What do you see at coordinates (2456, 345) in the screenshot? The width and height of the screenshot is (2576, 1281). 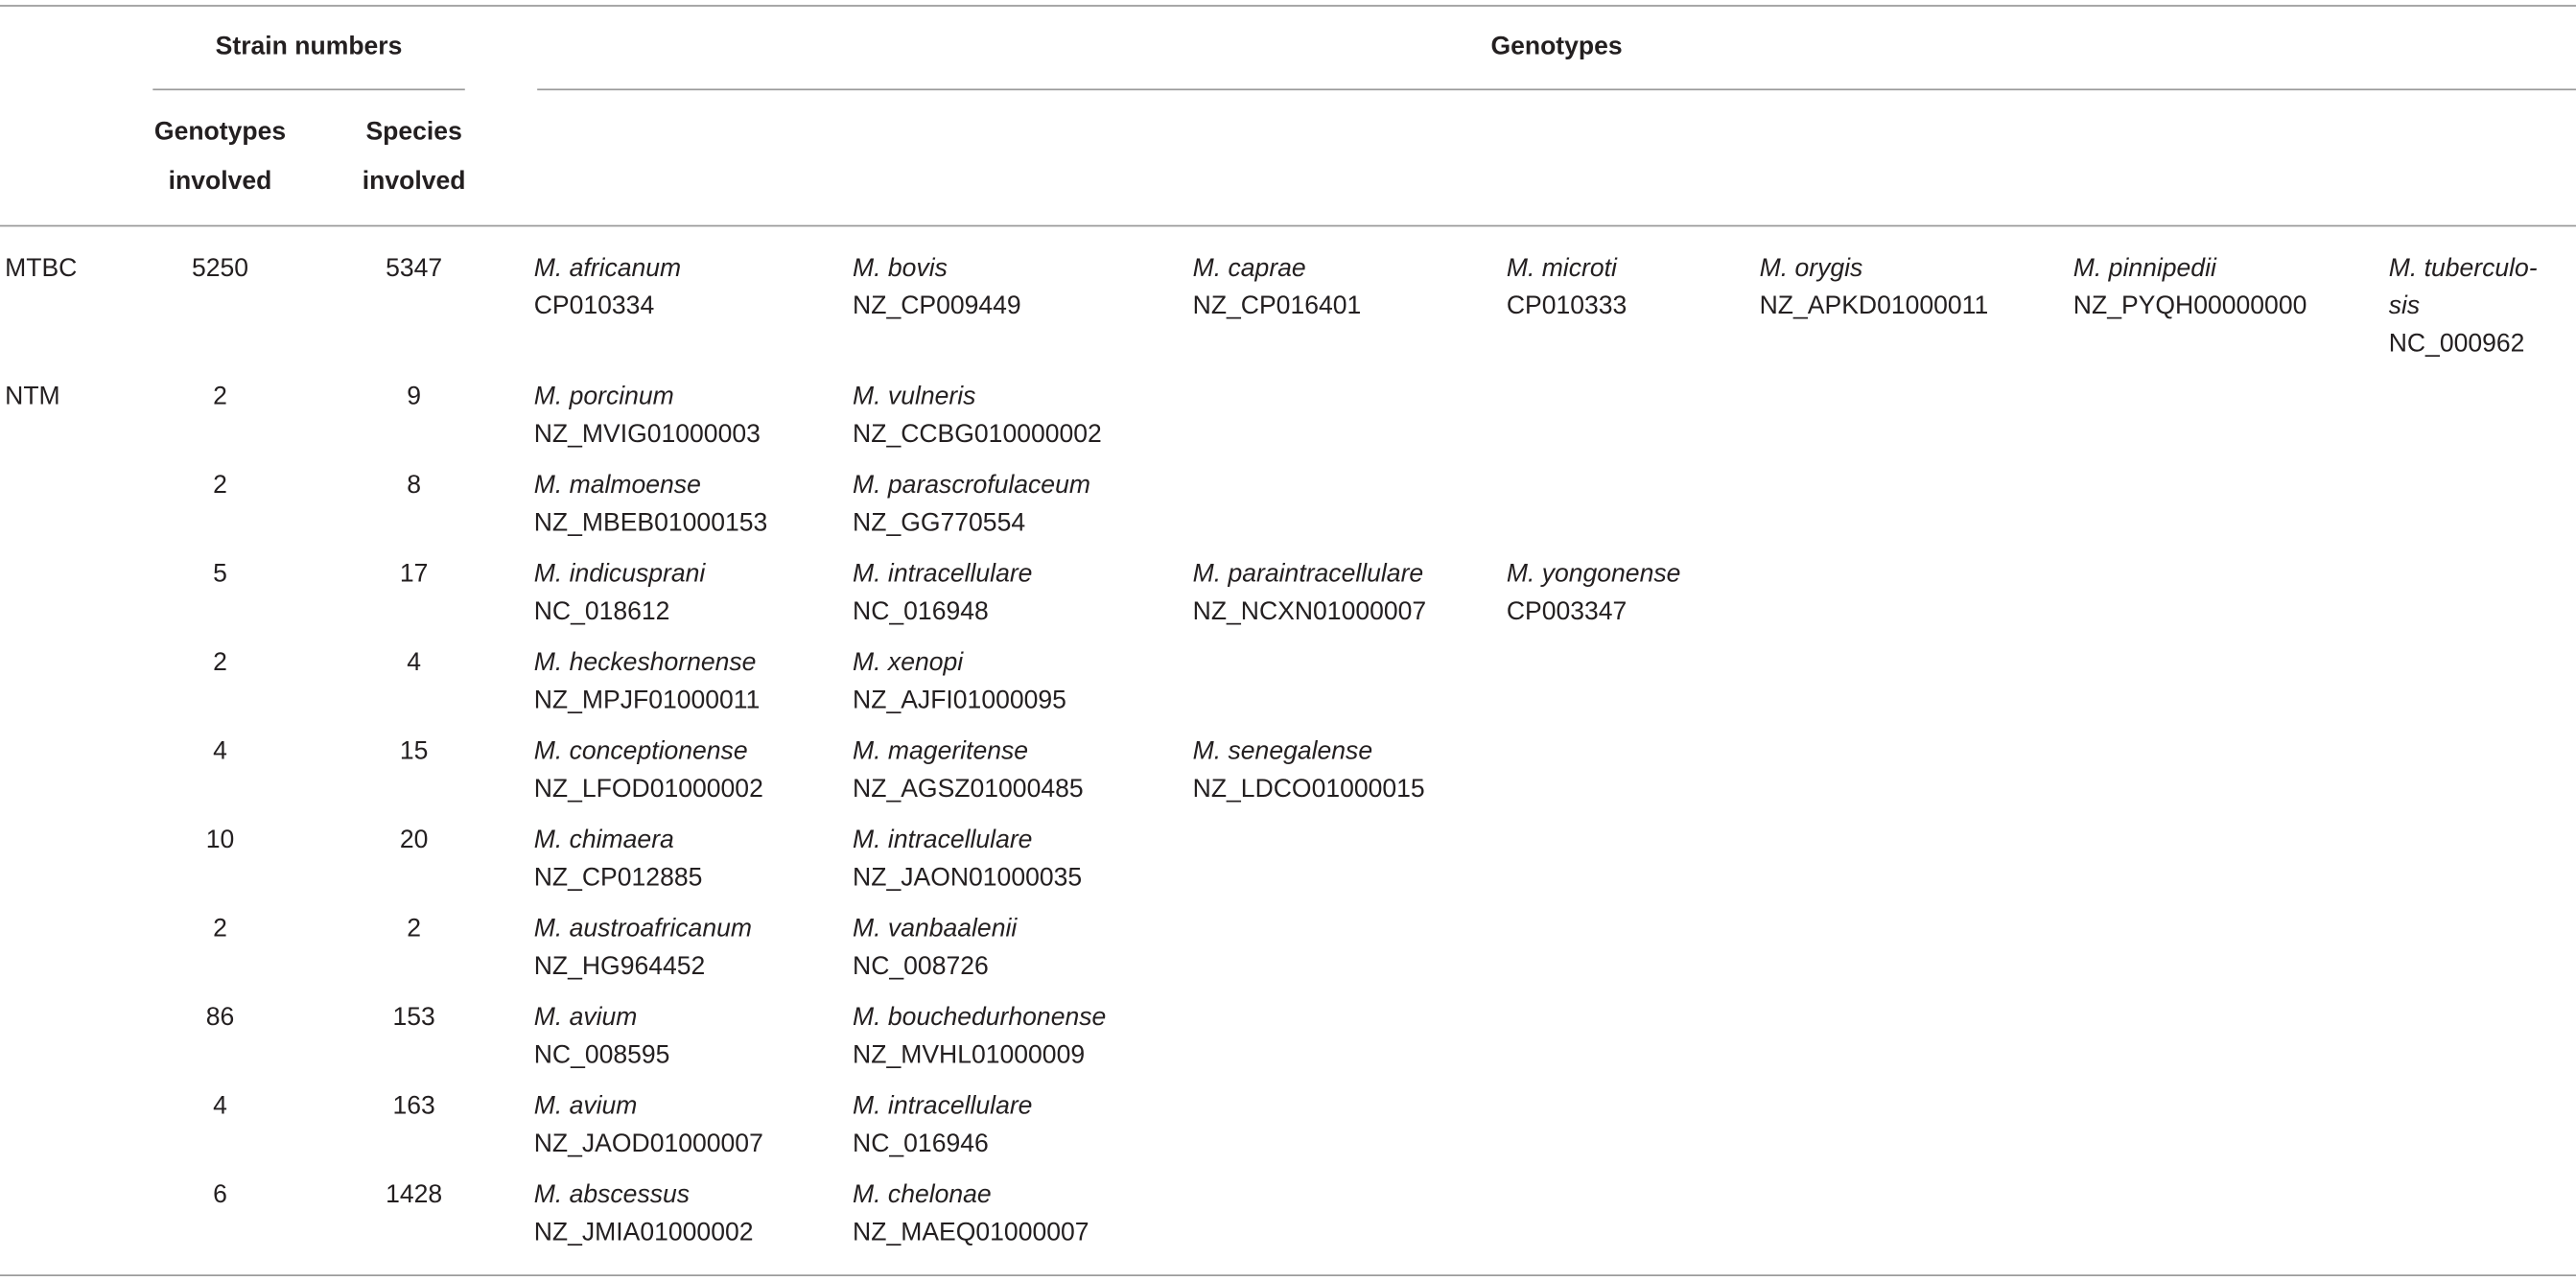 I see `accession-number: NC_000962` at bounding box center [2456, 345].